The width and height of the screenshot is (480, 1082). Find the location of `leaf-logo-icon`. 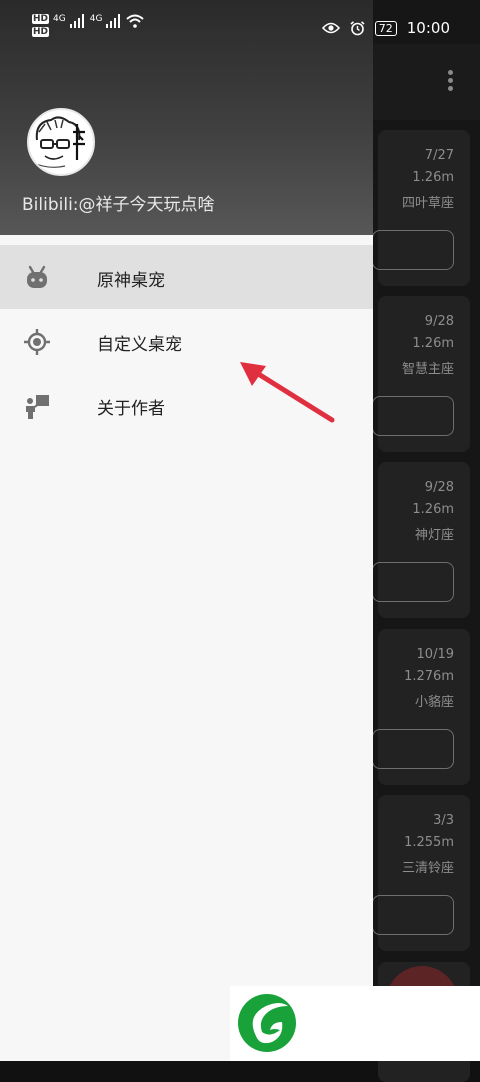

leaf-logo-icon is located at coordinates (267, 1023).